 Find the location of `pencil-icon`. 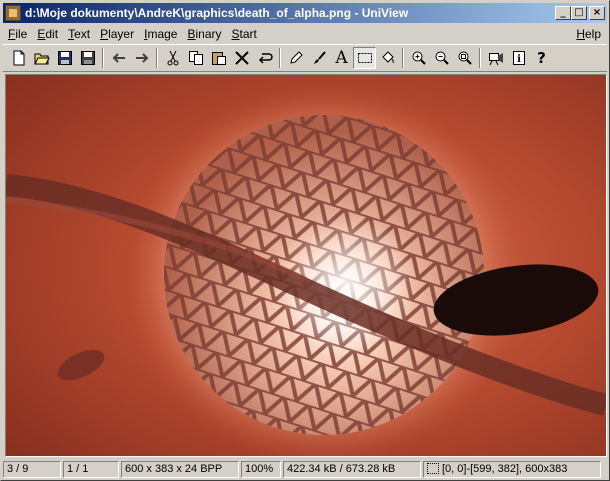

pencil-icon is located at coordinates (295, 58).